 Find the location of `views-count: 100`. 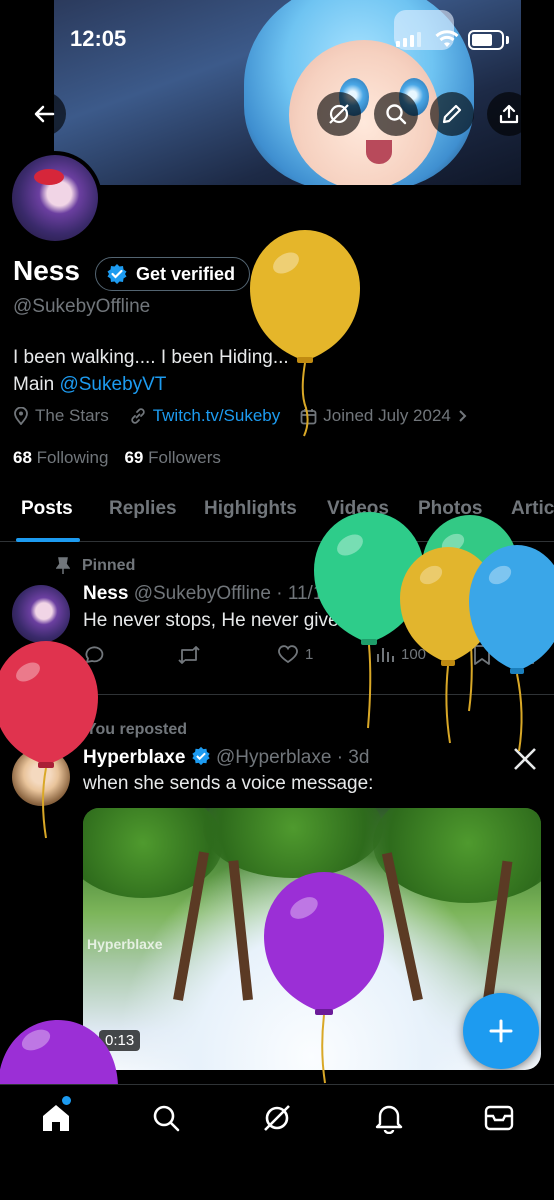

views-count: 100 is located at coordinates (414, 654).